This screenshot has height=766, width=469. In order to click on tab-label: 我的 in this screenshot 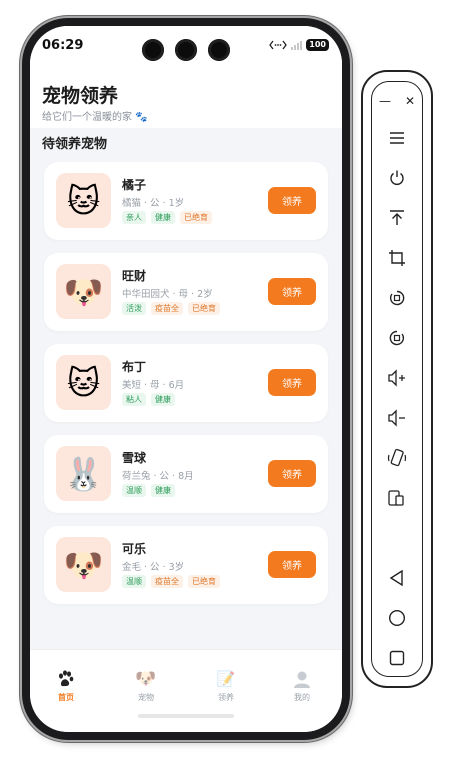, I will do `click(302, 697)`.